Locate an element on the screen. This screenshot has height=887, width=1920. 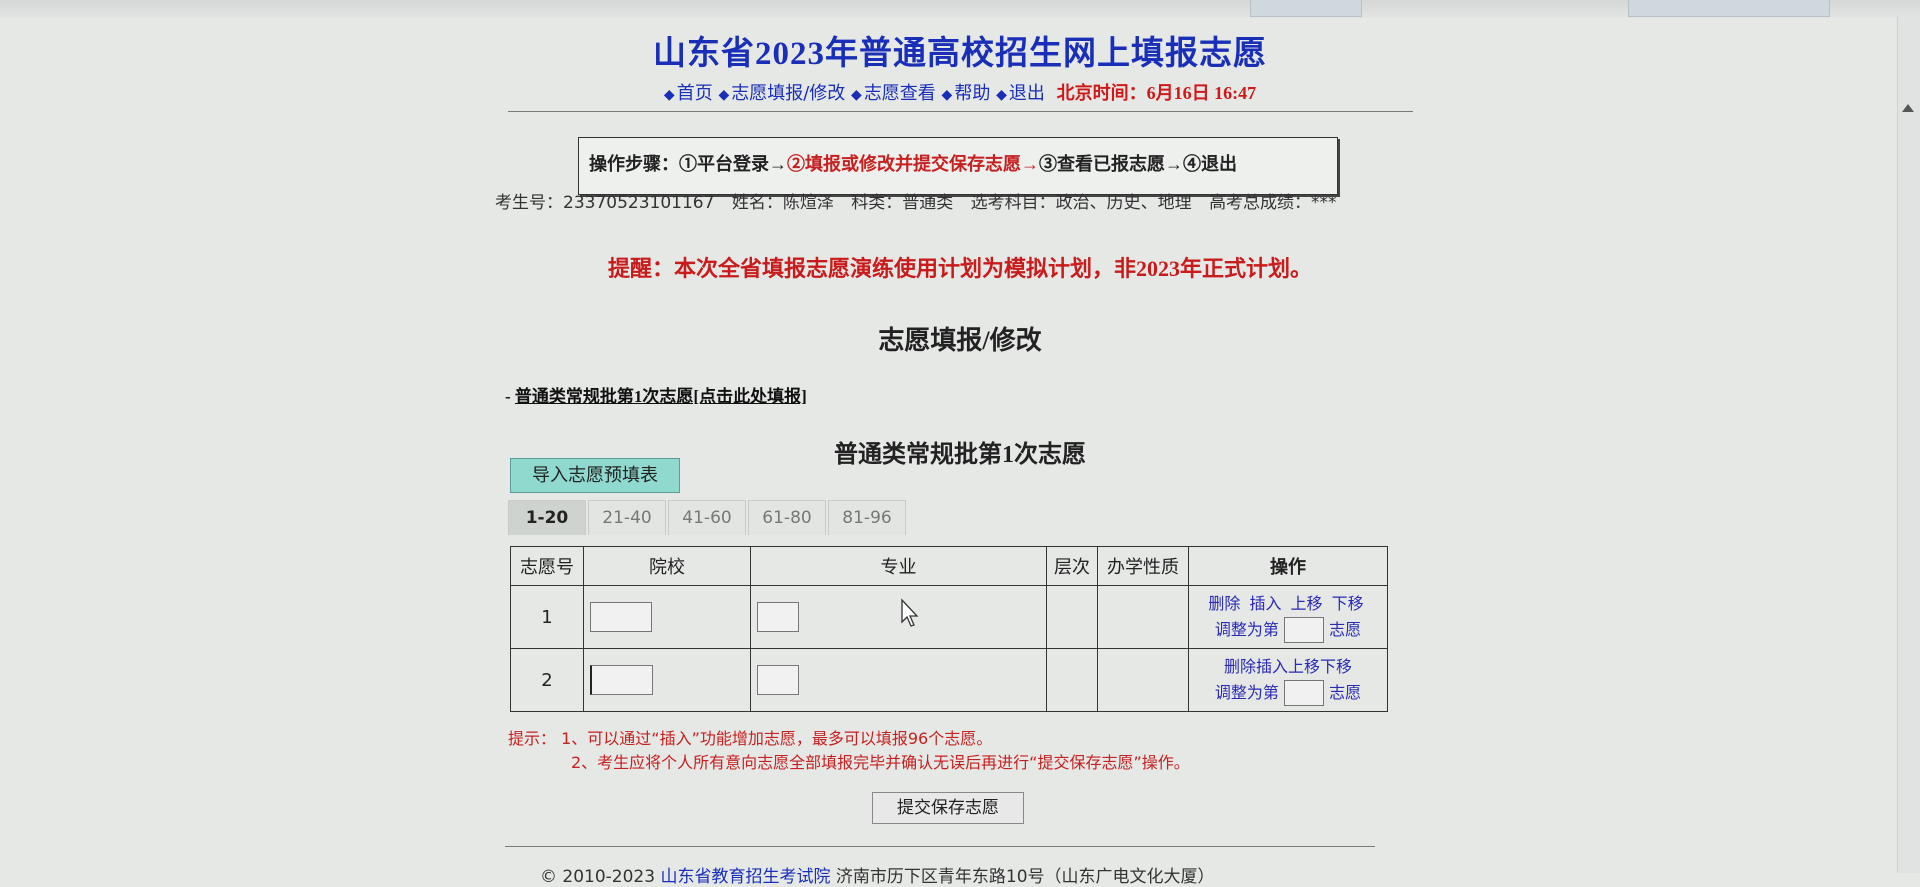
steps-text: 操作步骤：①平台登录→②填报或修改并提交保存志愿→③查看已报志愿→④退出 is located at coordinates (913, 163).